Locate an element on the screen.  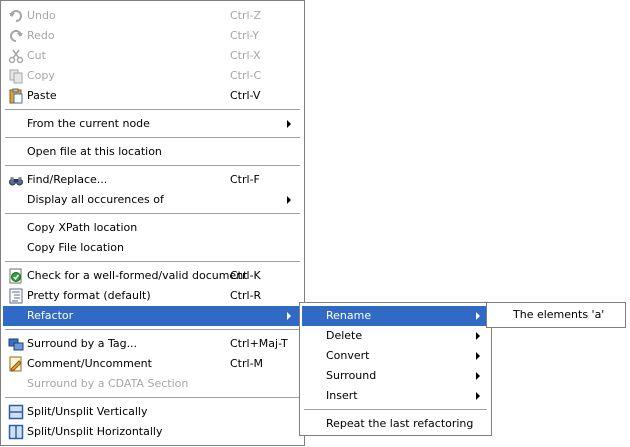
menu-item-label: Convert is located at coordinates (348, 355).